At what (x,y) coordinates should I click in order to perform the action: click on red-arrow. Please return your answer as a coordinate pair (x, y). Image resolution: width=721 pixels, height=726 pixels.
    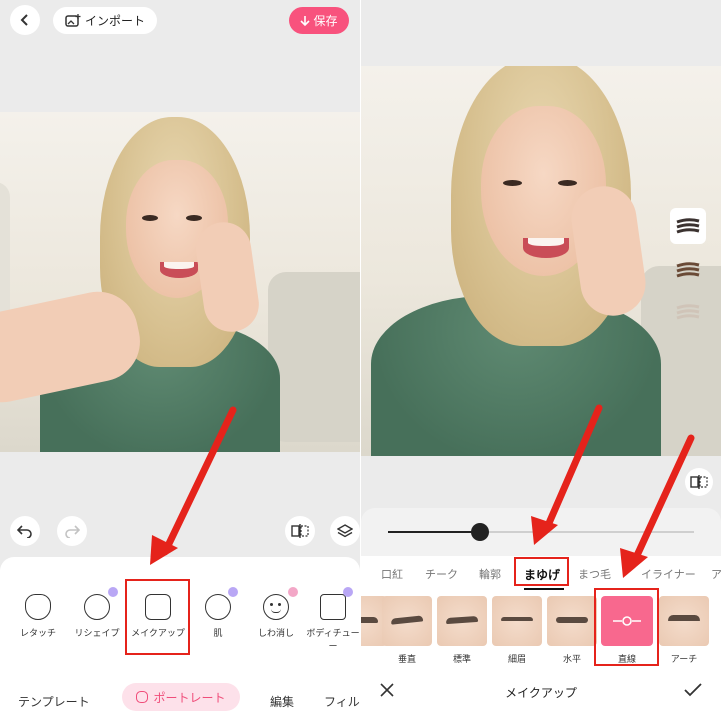
    Looking at the image, I should click on (193, 485).